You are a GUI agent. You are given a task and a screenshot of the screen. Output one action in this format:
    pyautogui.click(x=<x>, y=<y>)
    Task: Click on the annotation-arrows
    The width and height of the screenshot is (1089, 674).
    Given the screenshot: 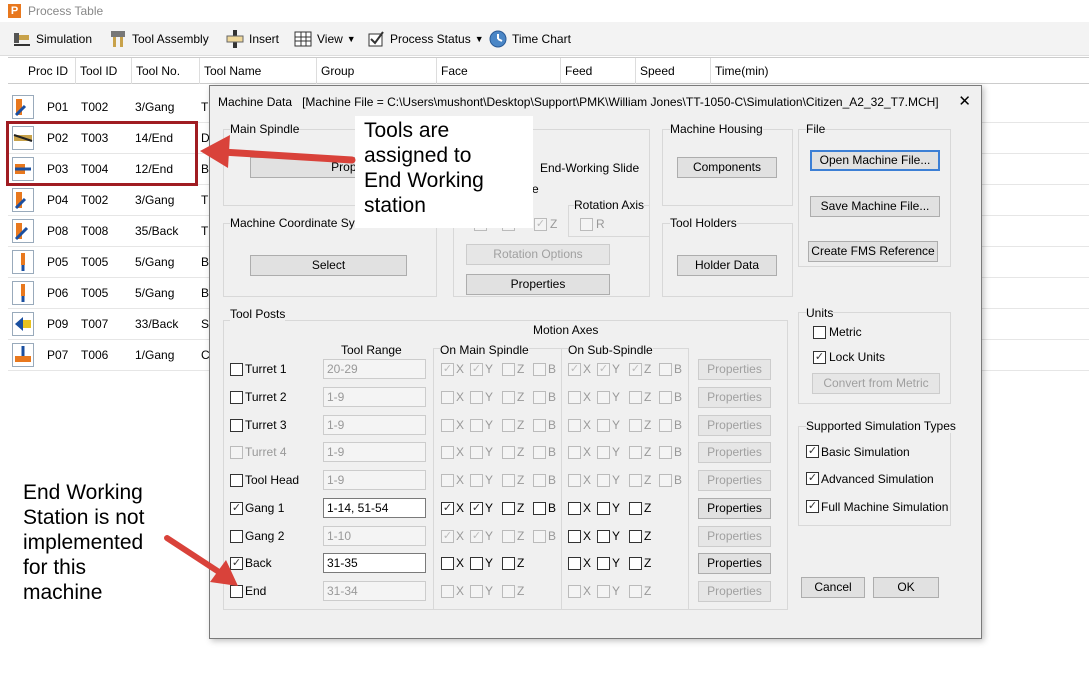 What is the action you would take?
    pyautogui.click(x=260, y=360)
    